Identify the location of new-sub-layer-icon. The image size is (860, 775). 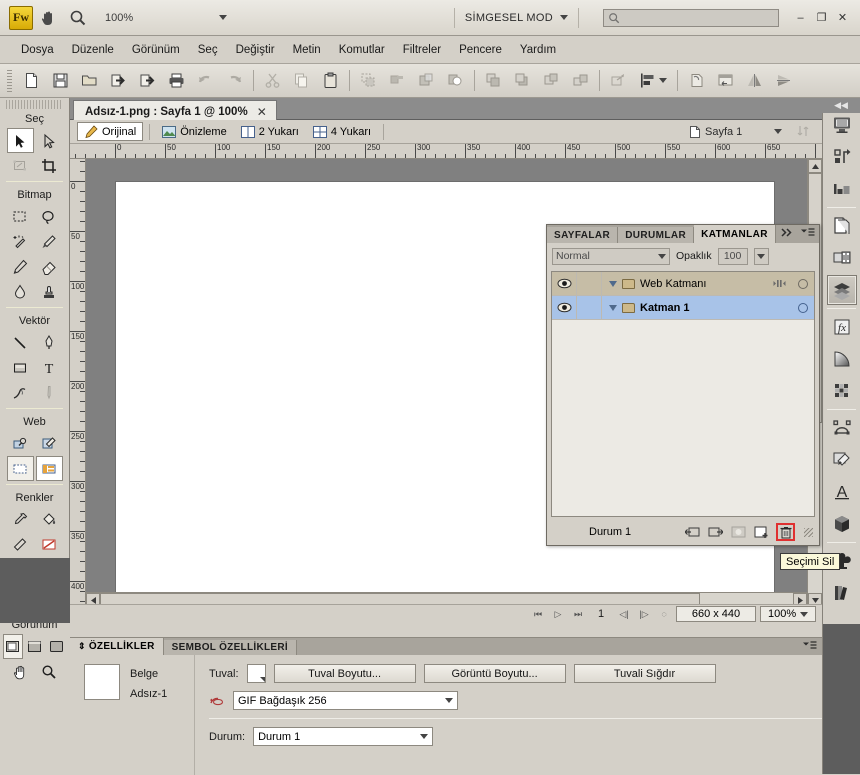
(692, 532).